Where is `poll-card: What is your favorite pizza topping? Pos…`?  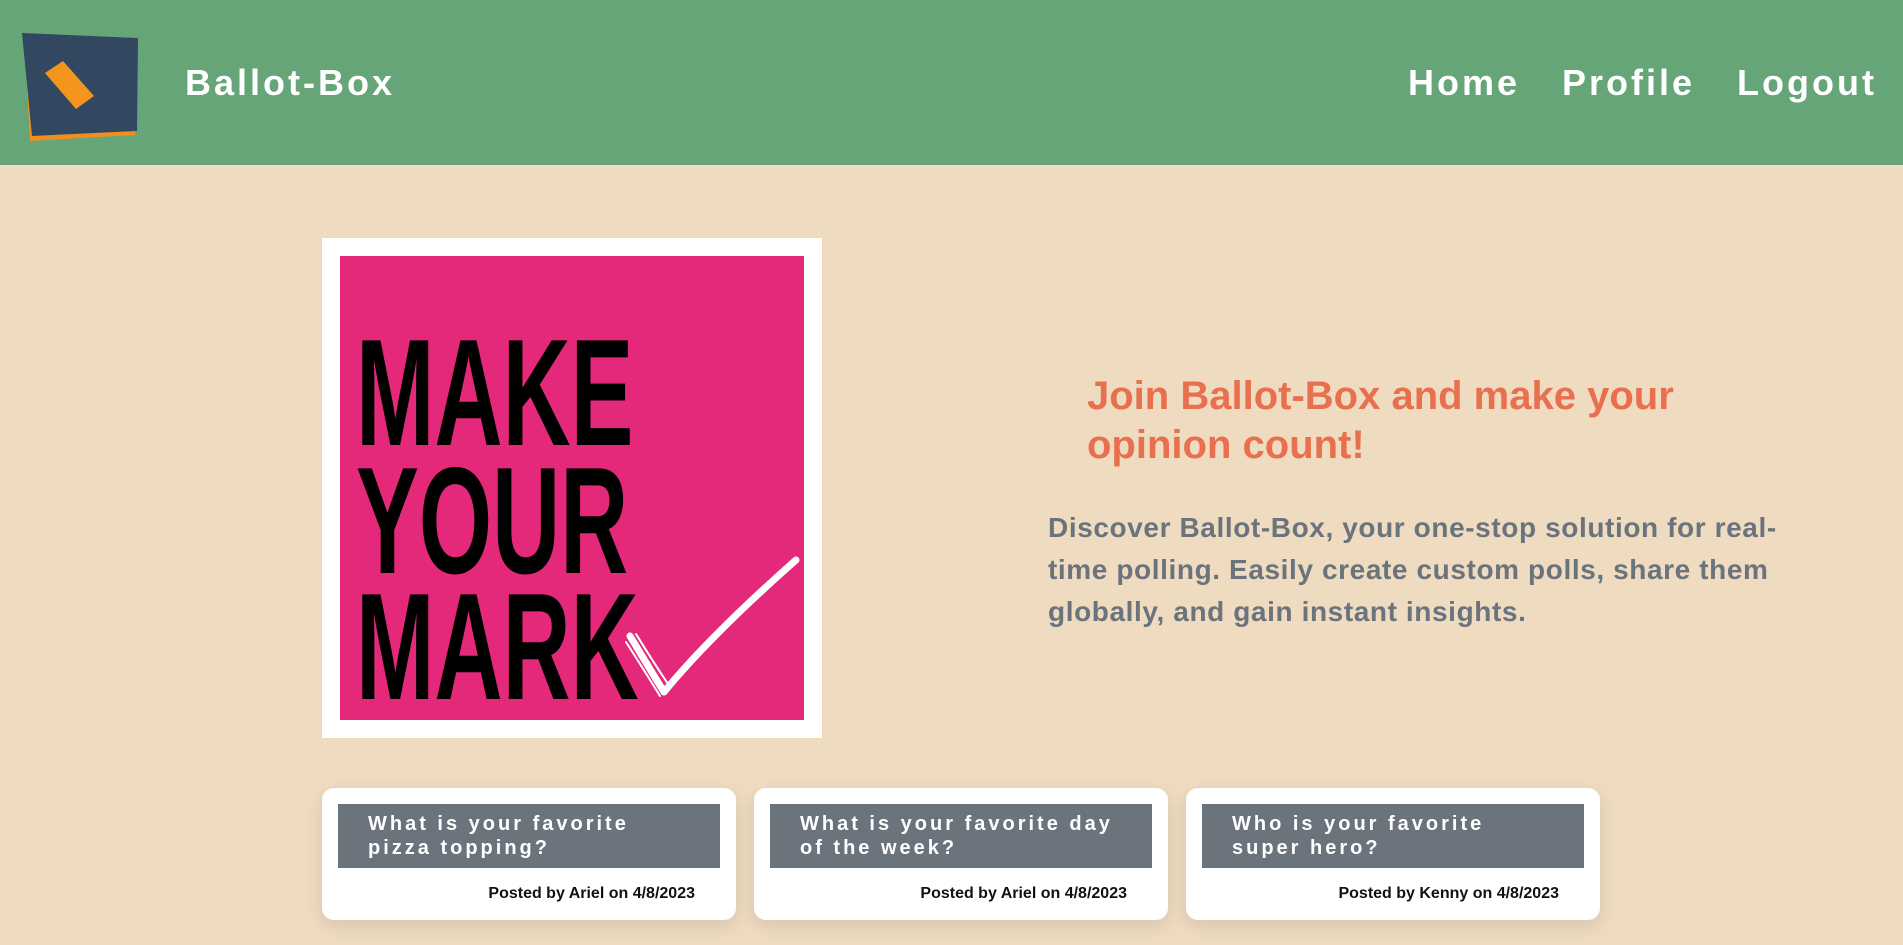
poll-card: What is your favorite pizza topping? Pos… is located at coordinates (529, 854).